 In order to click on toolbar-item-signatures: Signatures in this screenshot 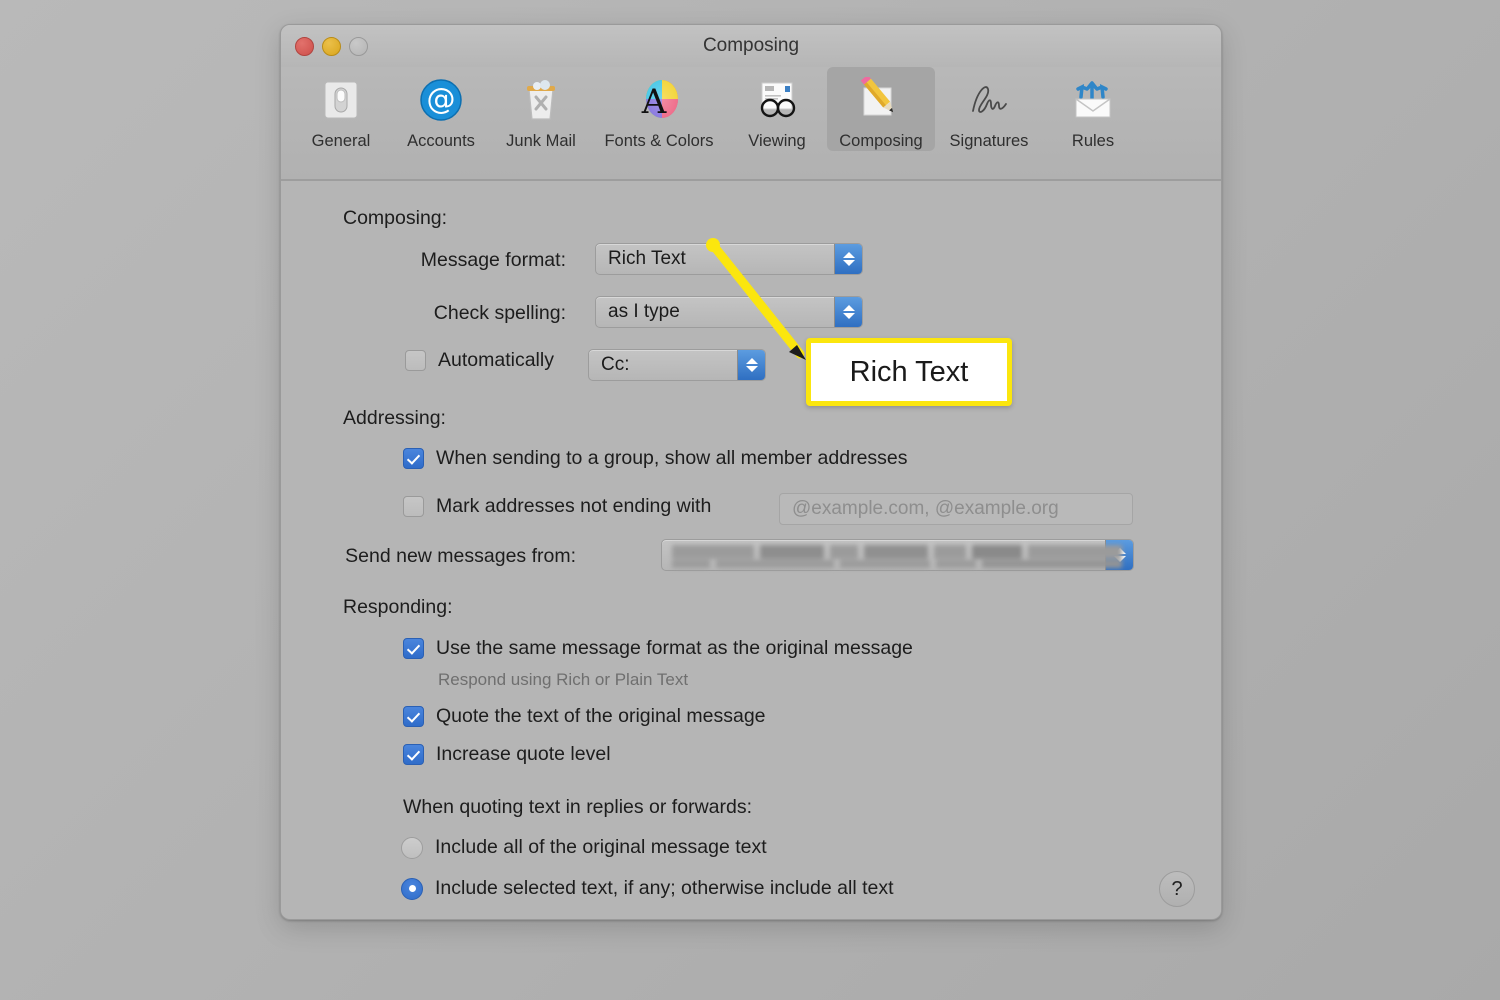, I will do `click(989, 109)`.